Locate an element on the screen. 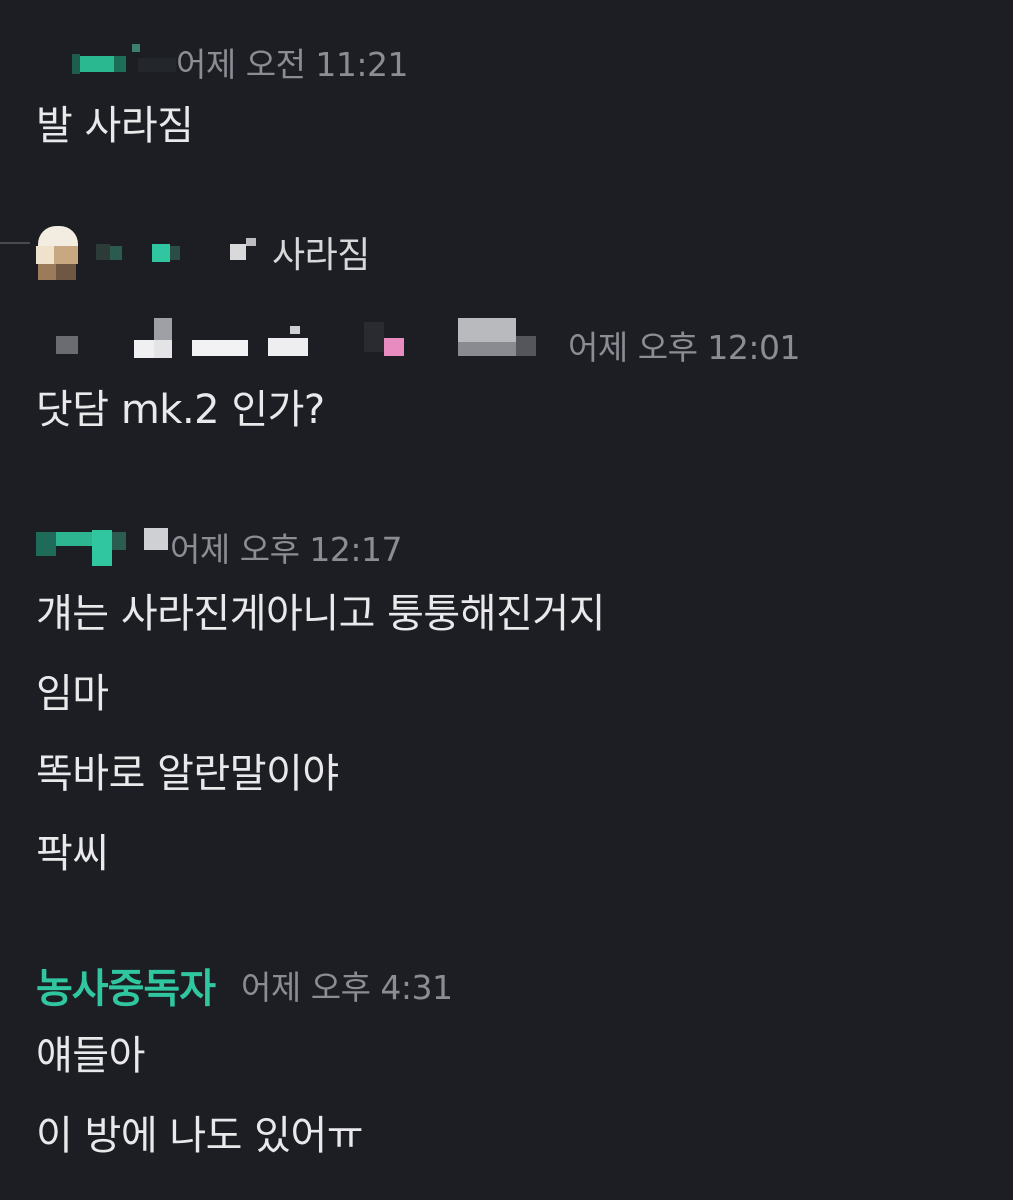  reply-censored-name is located at coordinates (182, 254).